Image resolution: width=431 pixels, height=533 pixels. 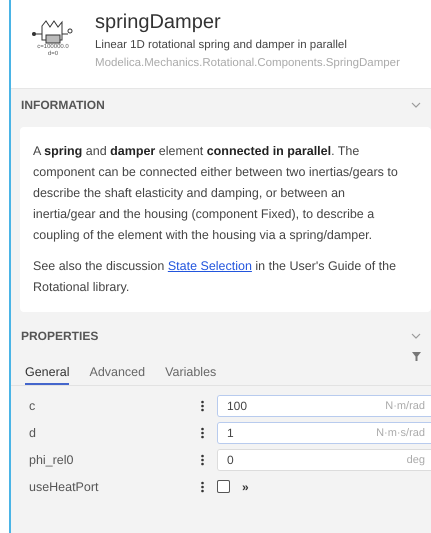 I want to click on parameter-field: 0 deg, so click(x=324, y=459).